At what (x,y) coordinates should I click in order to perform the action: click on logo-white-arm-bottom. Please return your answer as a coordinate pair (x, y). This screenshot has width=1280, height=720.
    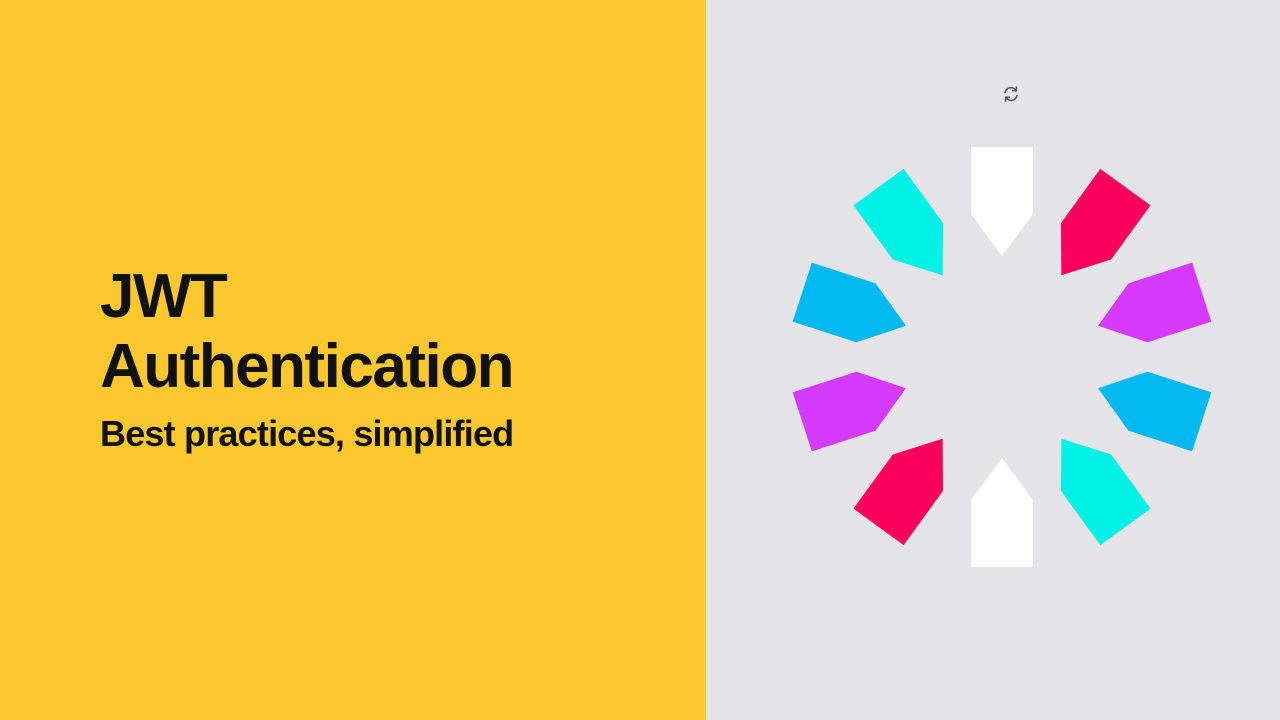
    Looking at the image, I should click on (1002, 512).